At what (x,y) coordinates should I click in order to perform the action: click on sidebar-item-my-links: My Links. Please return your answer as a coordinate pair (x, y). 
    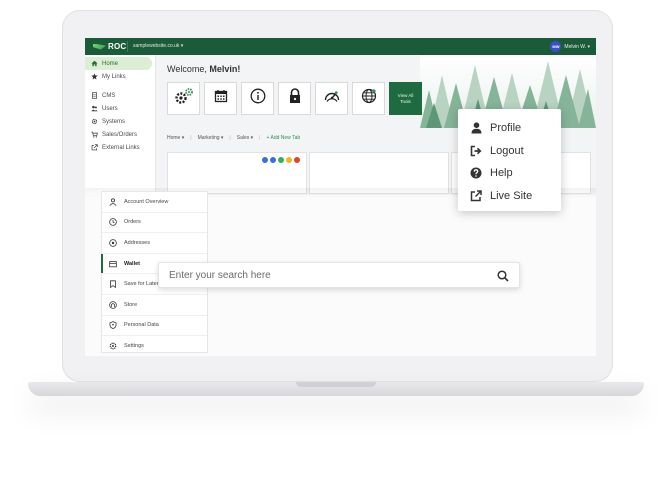
    Looking at the image, I should click on (120, 76).